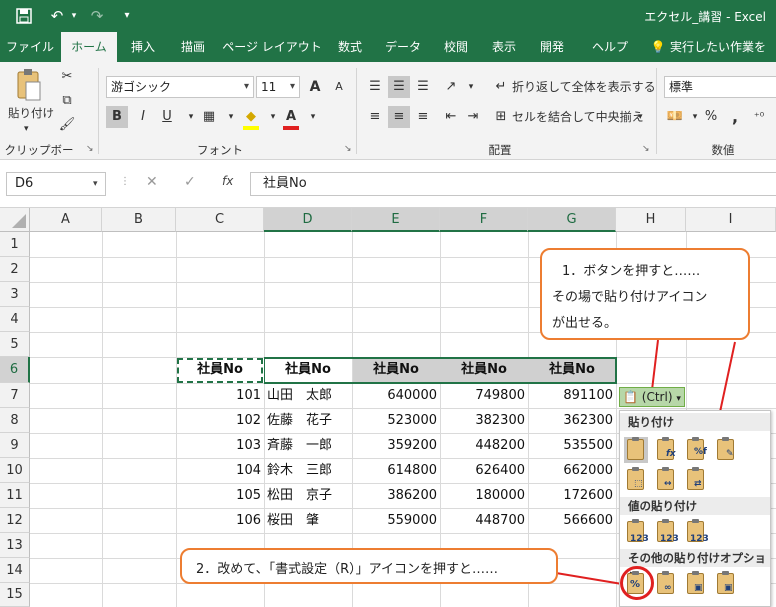  What do you see at coordinates (651, 220) in the screenshot?
I see `column-header-h: H` at bounding box center [651, 220].